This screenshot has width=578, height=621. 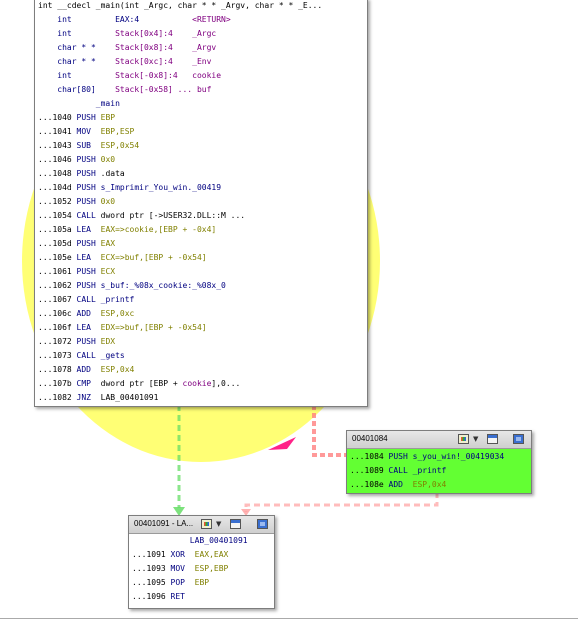 I want to click on main-block-line: int Stack[-0x8]:4 cookie, so click(x=129, y=76).